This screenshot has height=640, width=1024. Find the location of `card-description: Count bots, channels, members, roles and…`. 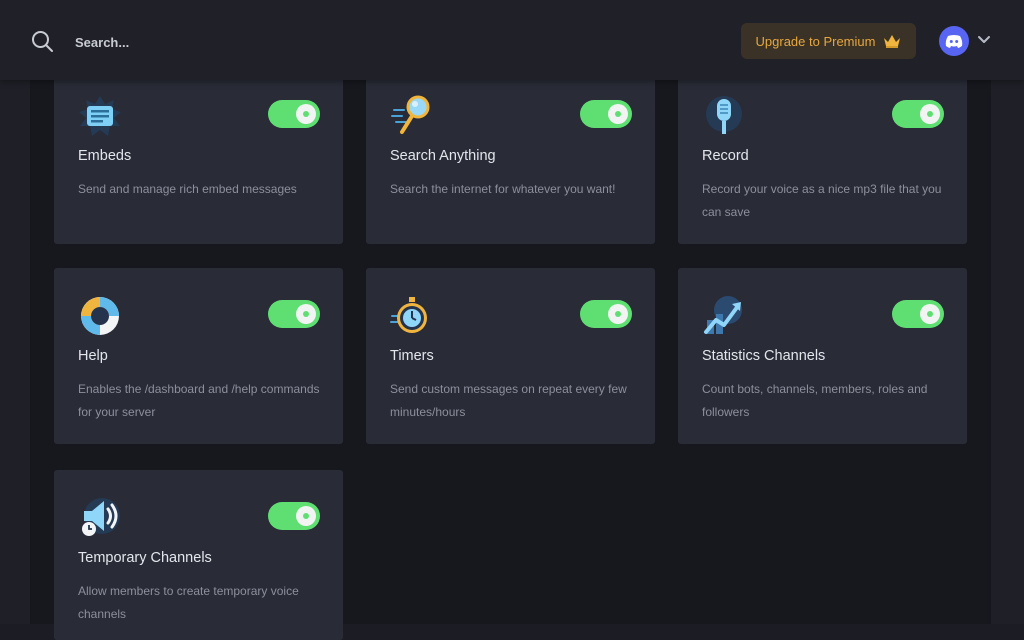

card-description: Count bots, channels, members, roles and… is located at coordinates (815, 400).